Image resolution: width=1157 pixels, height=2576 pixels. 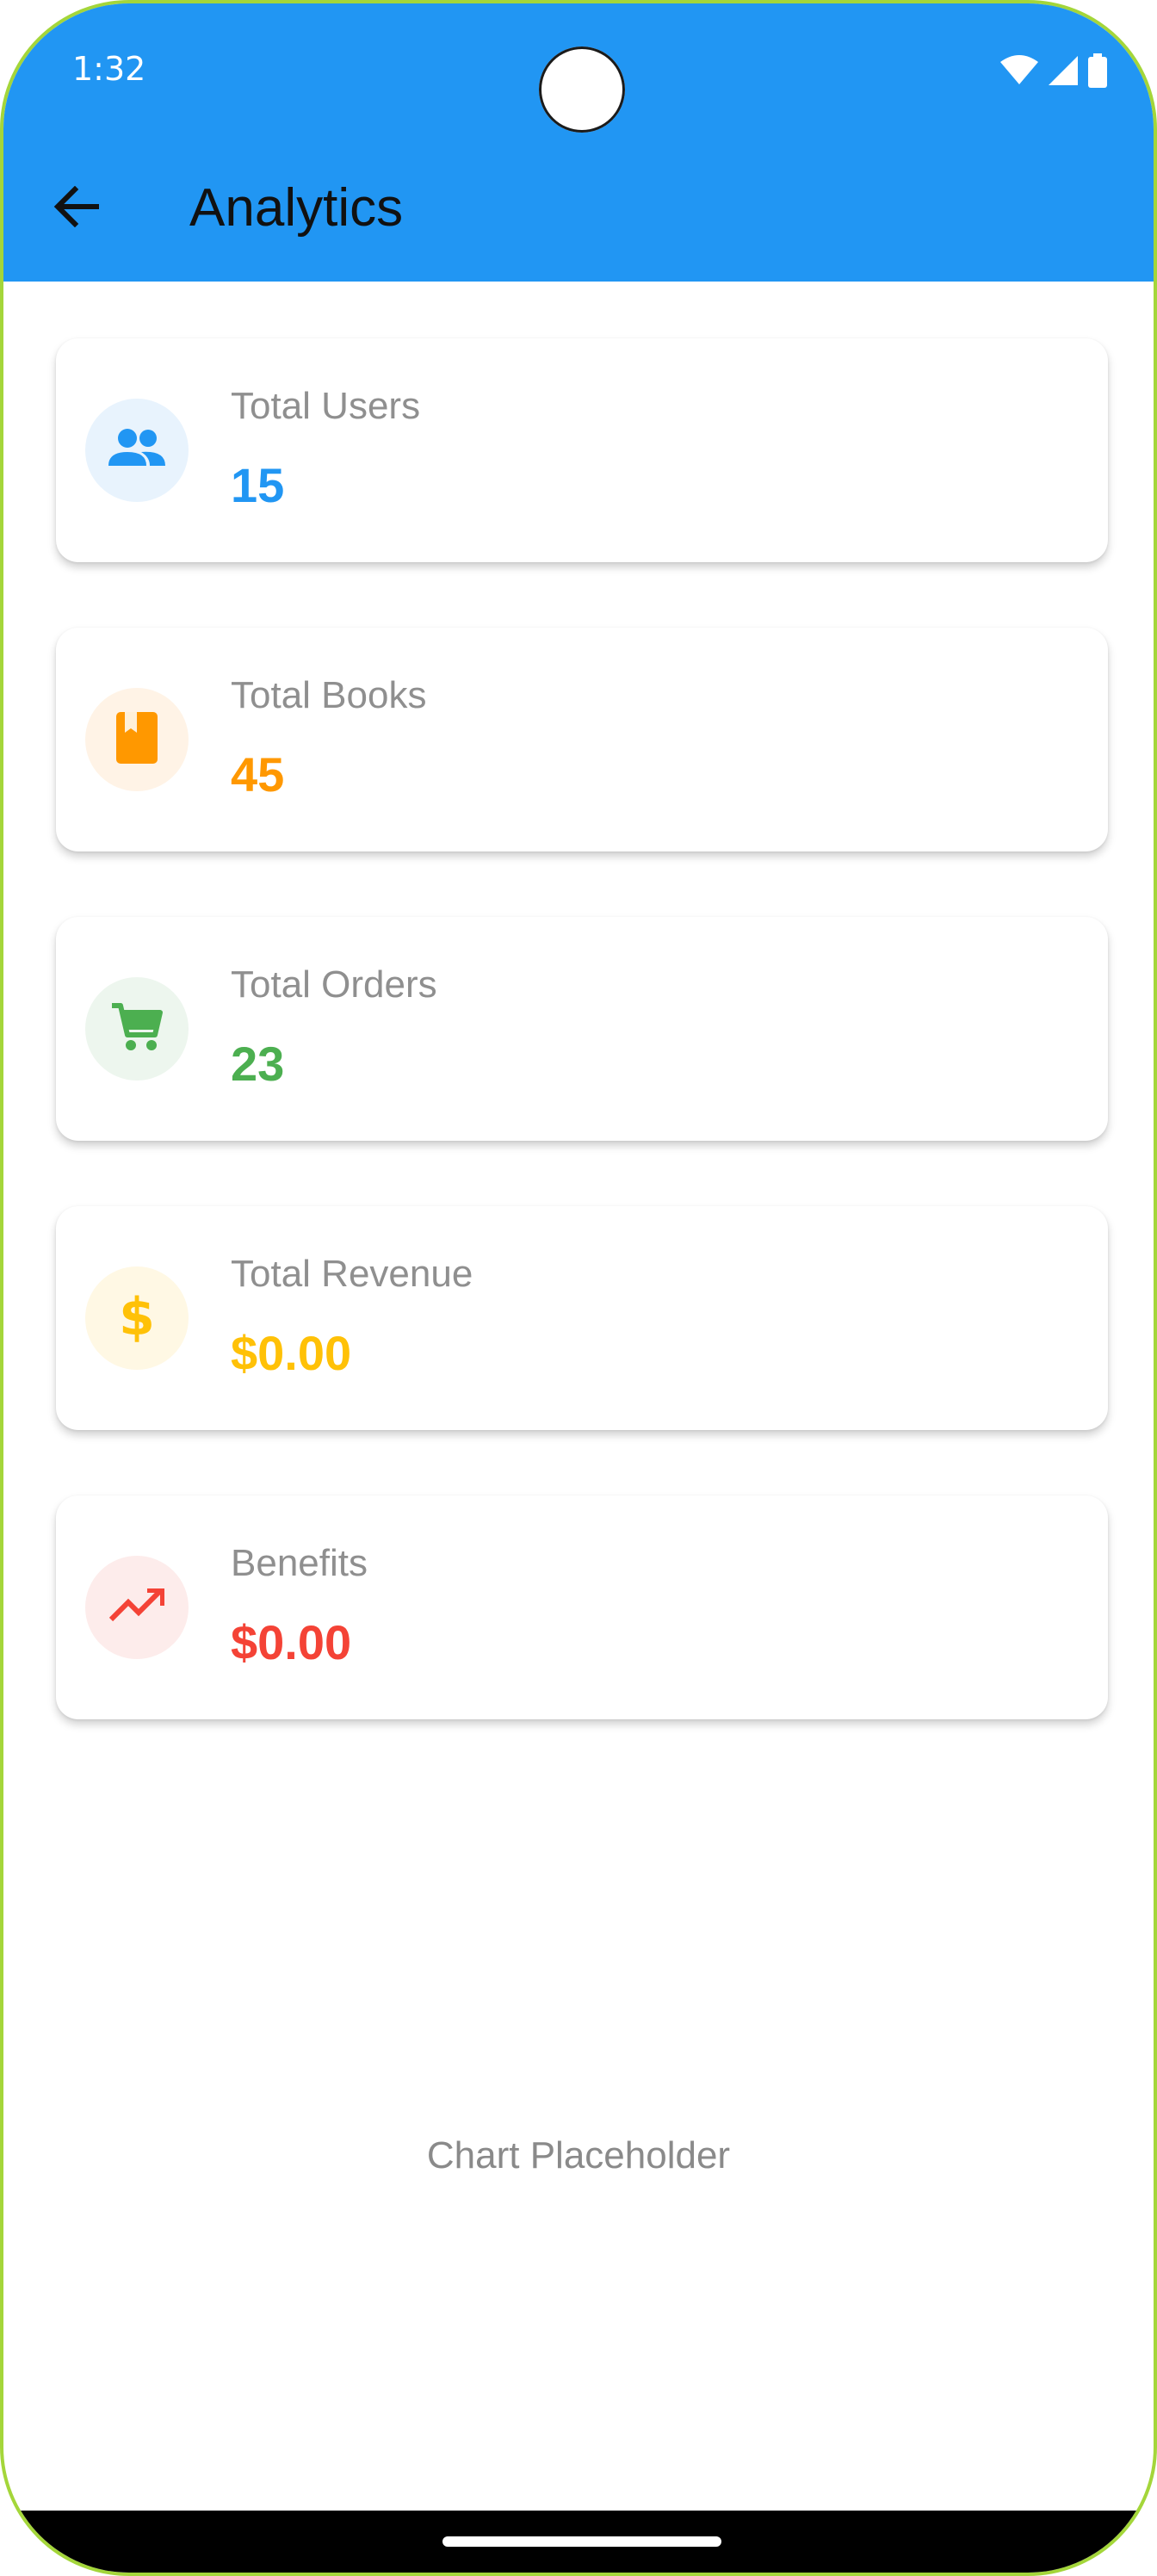 I want to click on chart-placeholder: Chart Placeholder, so click(x=579, y=2155).